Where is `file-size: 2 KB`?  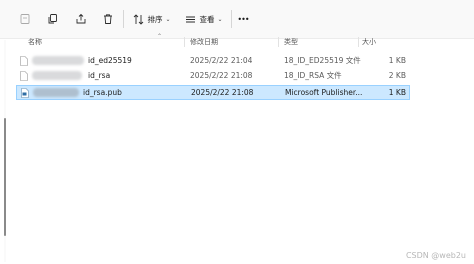 file-size: 2 KB is located at coordinates (397, 75).